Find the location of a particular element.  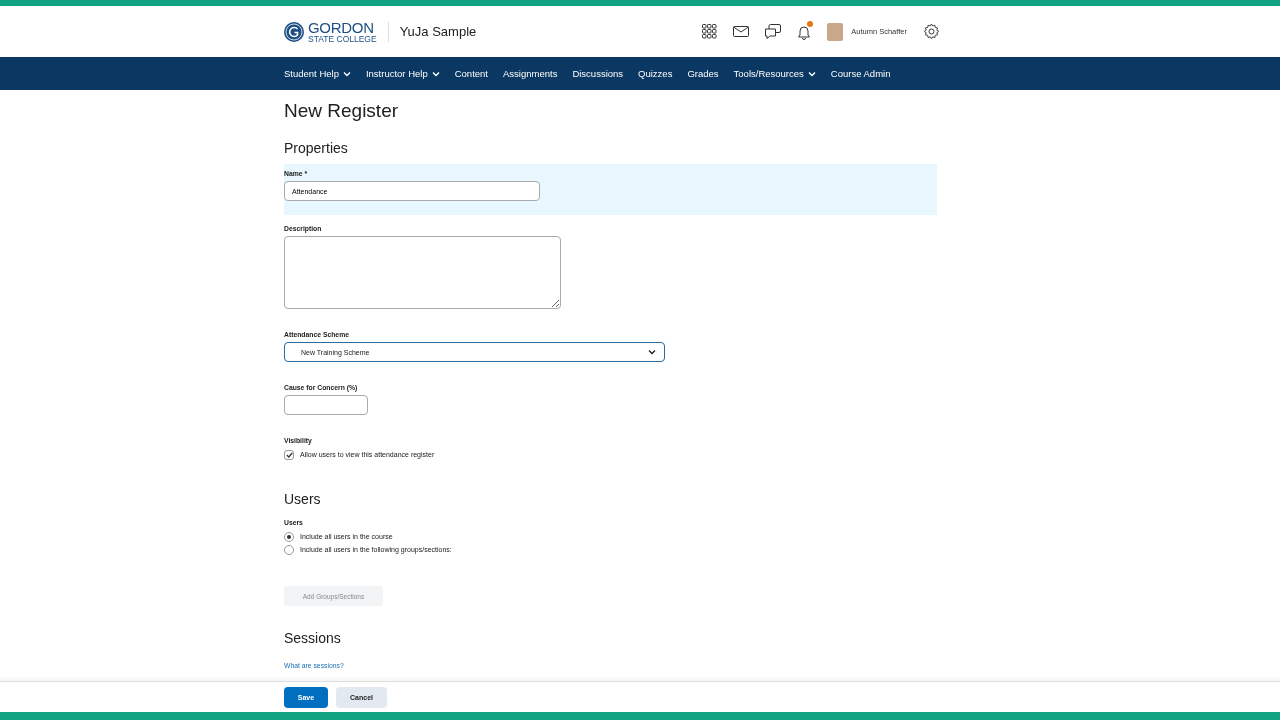

nav-item: Student Help is located at coordinates (317, 73).